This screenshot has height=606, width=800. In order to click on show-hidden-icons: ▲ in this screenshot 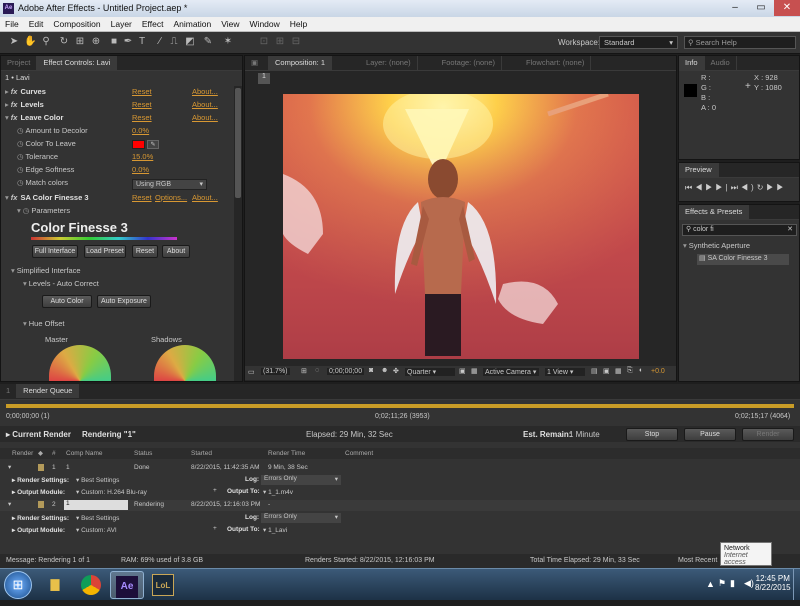, I will do `click(710, 584)`.